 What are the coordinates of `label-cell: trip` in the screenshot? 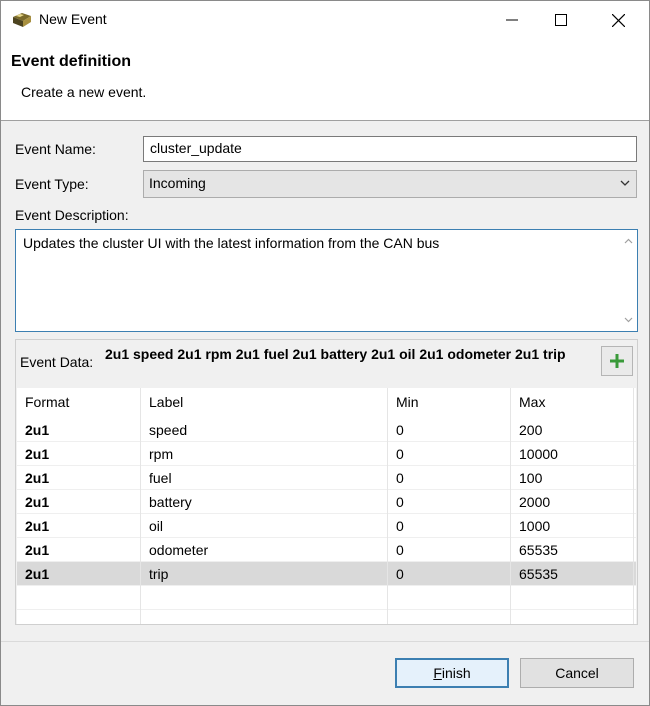 It's located at (264, 574).